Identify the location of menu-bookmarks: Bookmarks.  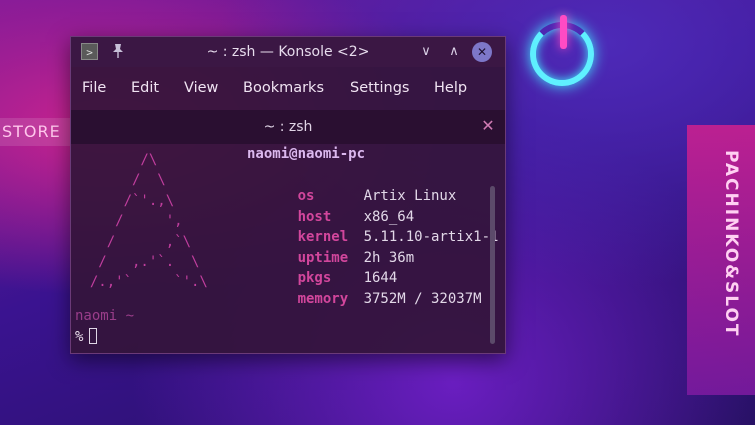
(283, 88).